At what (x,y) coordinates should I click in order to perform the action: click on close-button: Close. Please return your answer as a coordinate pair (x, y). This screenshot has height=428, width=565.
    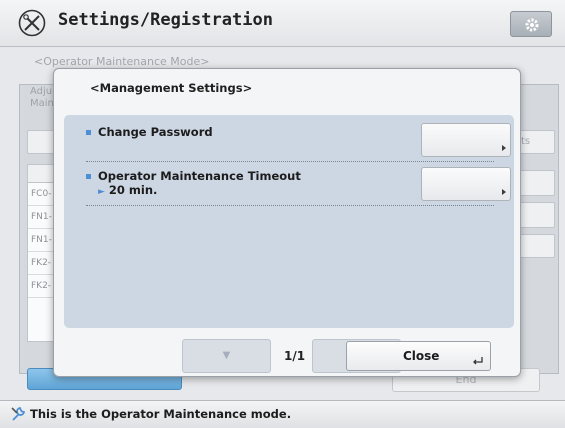
    Looking at the image, I should click on (418, 356).